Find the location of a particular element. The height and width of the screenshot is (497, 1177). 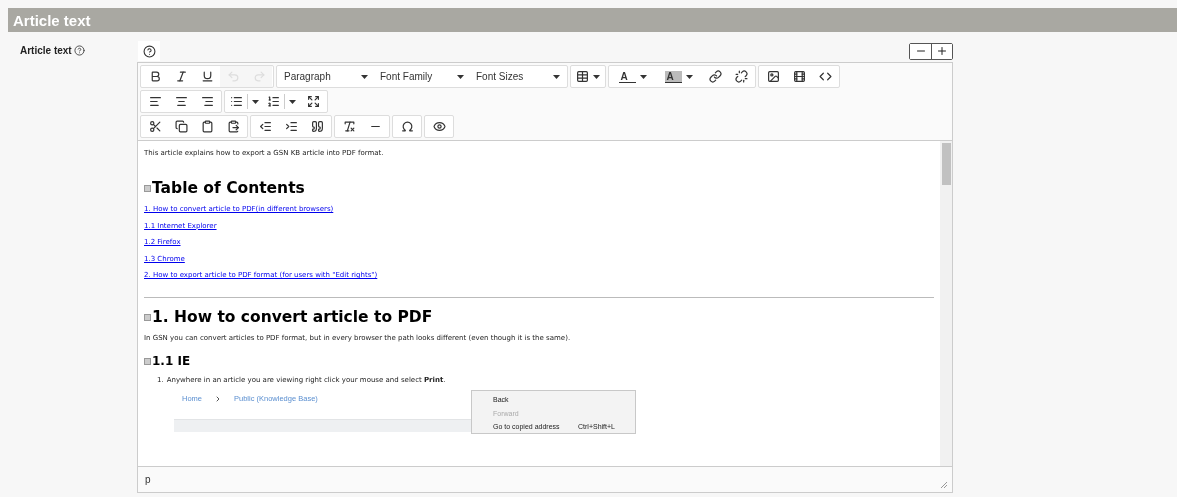

element-path: p is located at coordinates (148, 479).